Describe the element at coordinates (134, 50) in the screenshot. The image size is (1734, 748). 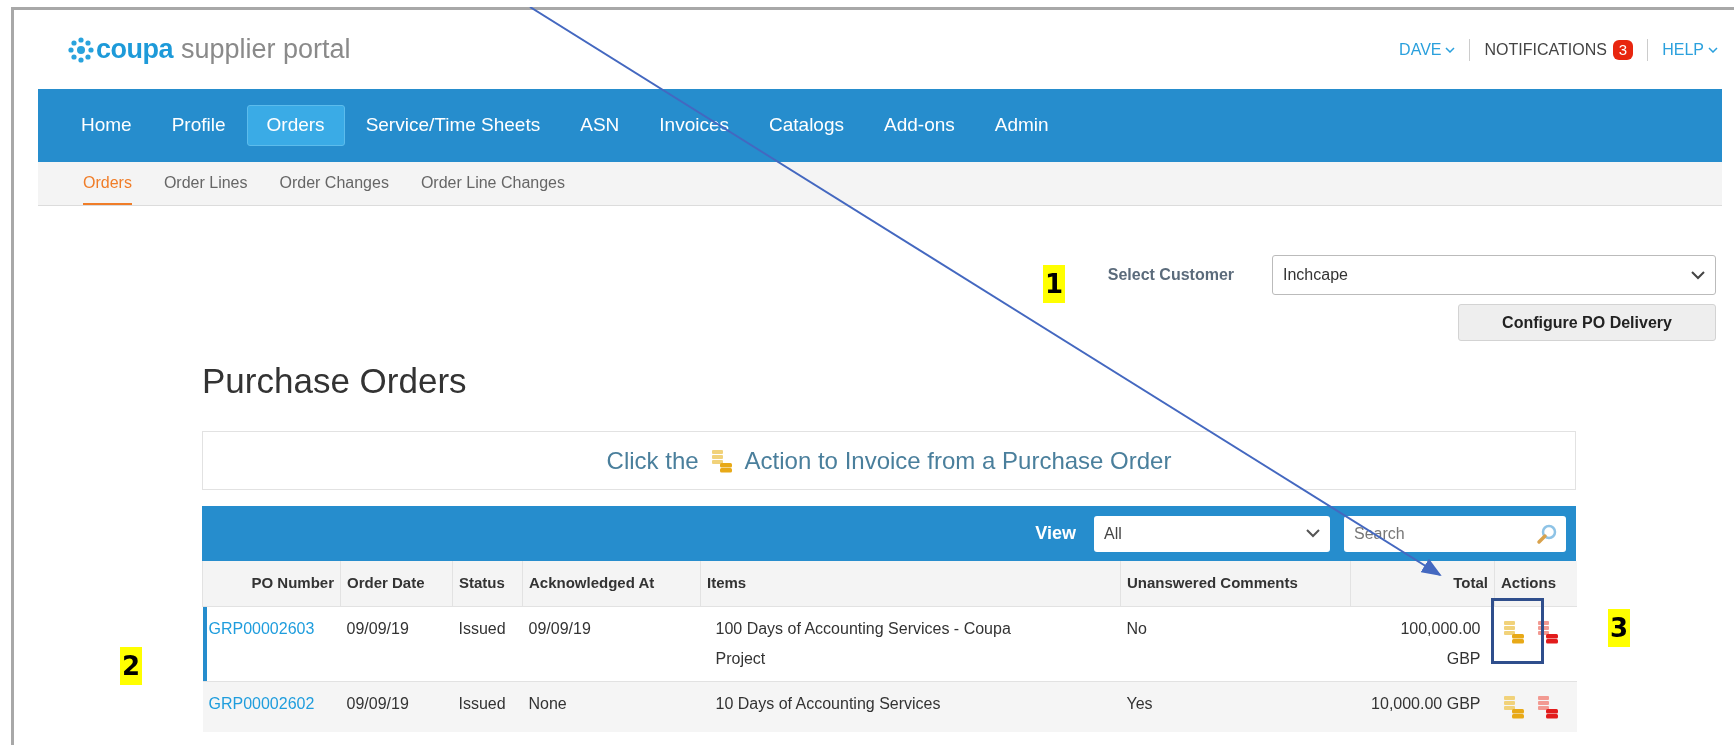
I see `logo-brand: coupa` at that location.